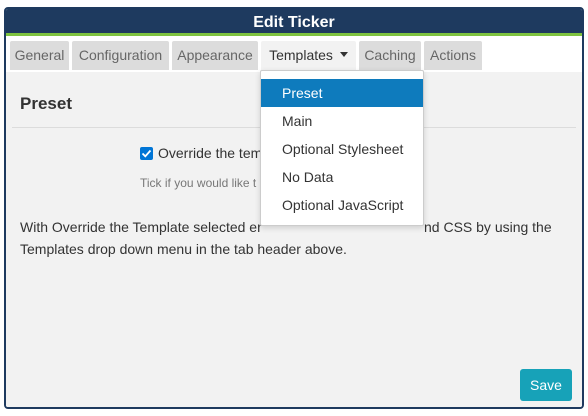  What do you see at coordinates (390, 55) in the screenshot?
I see `tab-caching: Caching` at bounding box center [390, 55].